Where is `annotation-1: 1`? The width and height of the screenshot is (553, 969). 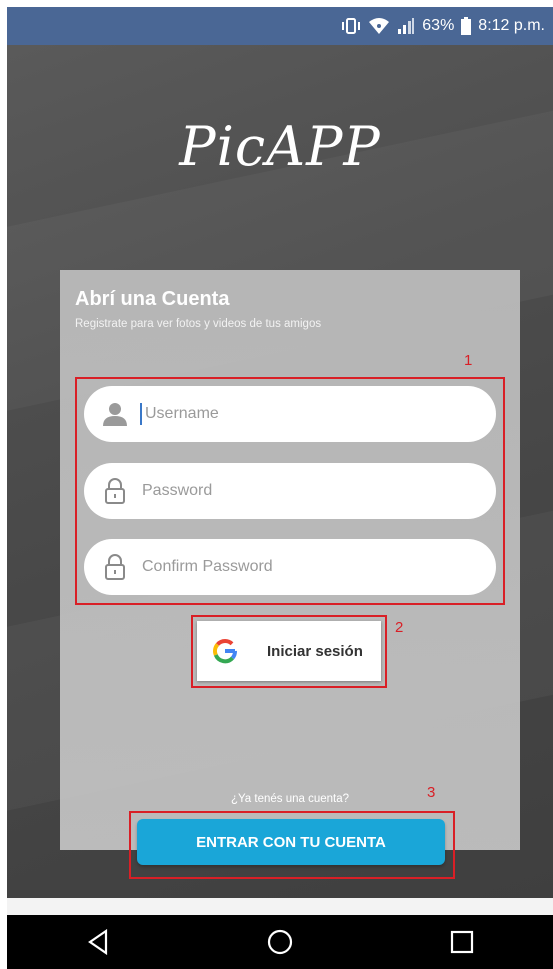 annotation-1: 1 is located at coordinates (468, 360).